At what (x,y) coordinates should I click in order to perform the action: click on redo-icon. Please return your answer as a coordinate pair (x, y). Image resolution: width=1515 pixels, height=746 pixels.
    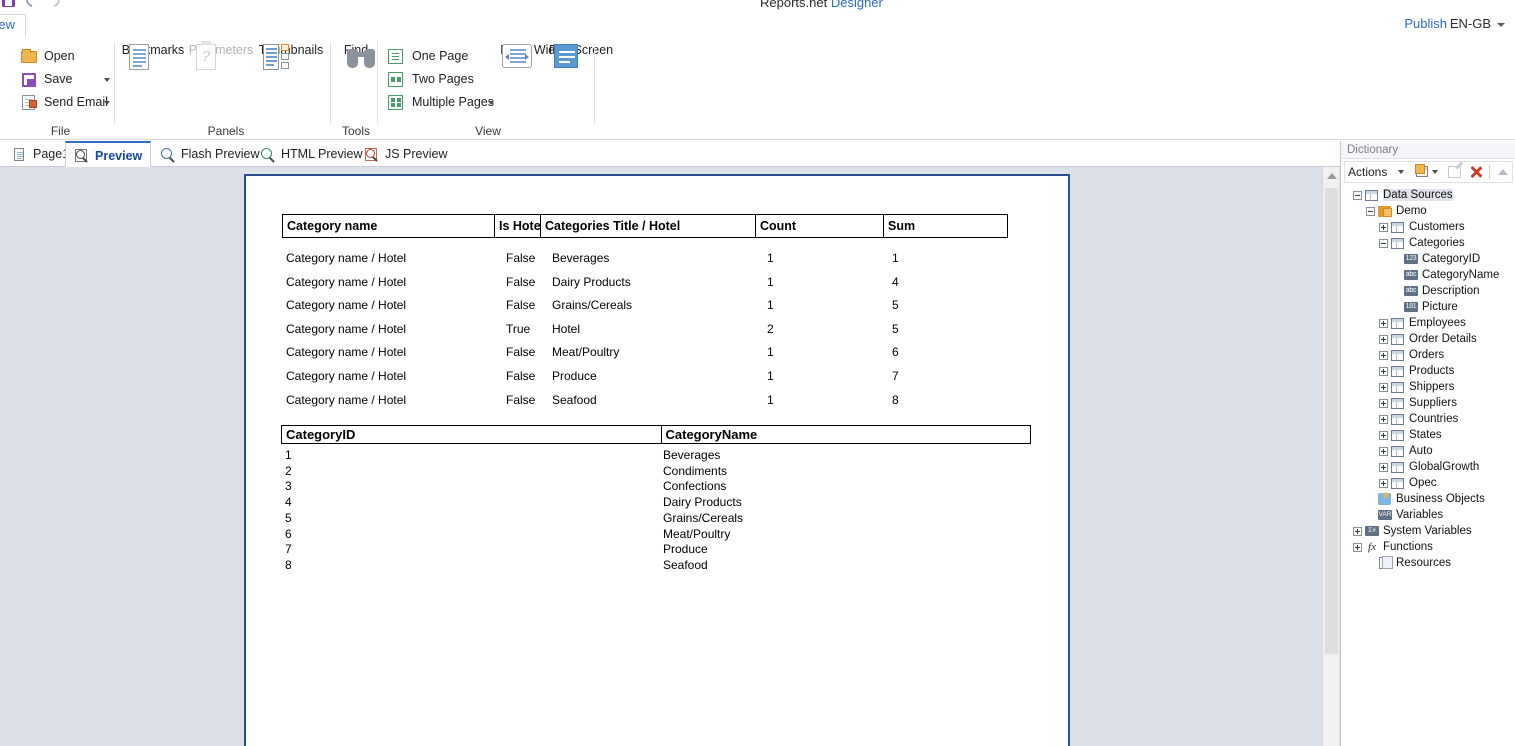
    Looking at the image, I should click on (53, 5).